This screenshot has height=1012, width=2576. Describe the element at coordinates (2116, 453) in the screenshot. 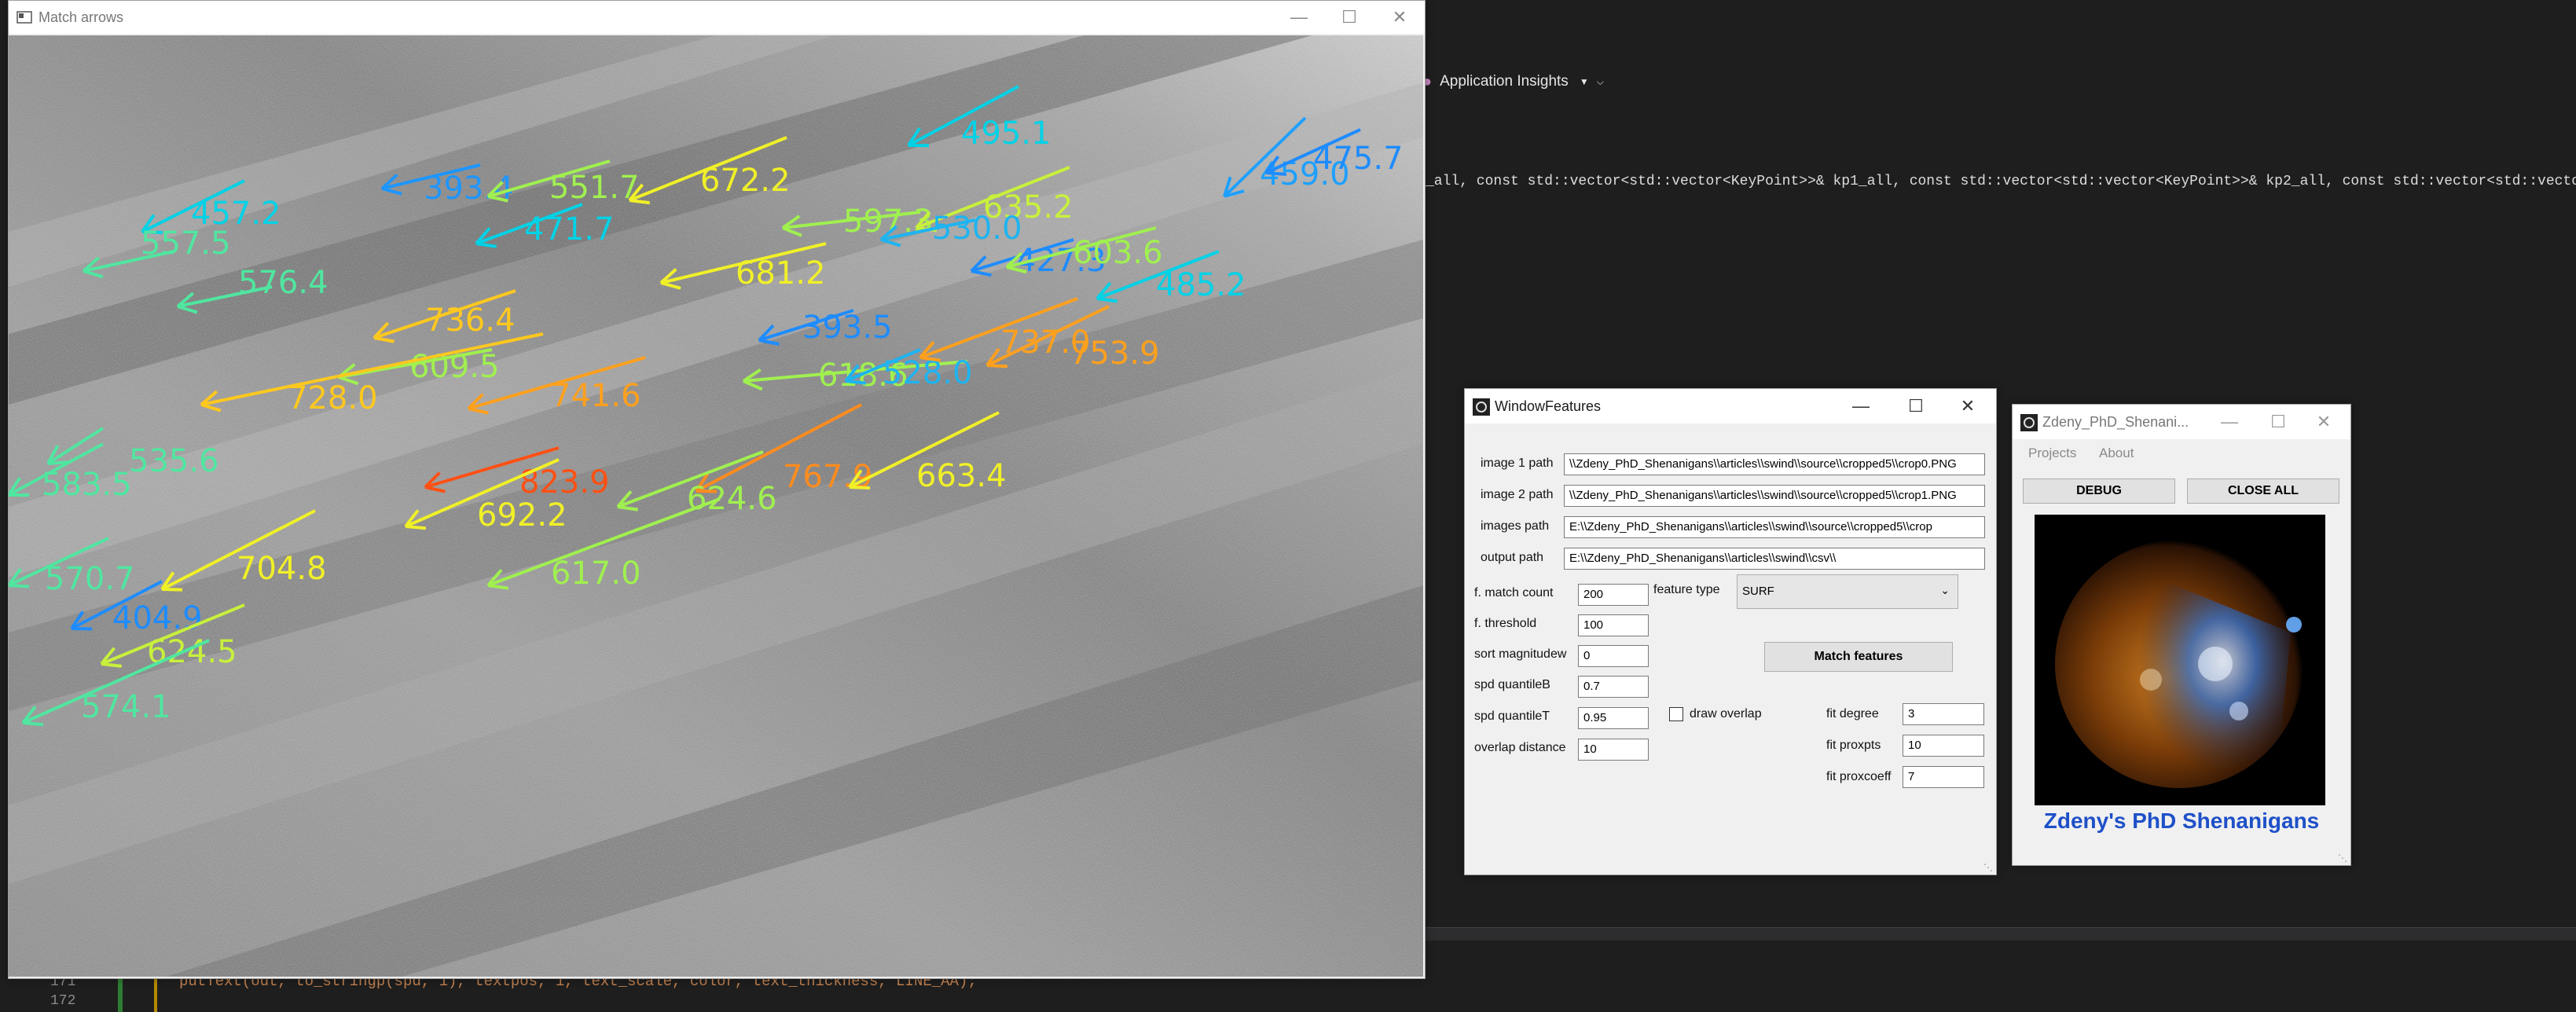

I see `menu-about: About` at that location.